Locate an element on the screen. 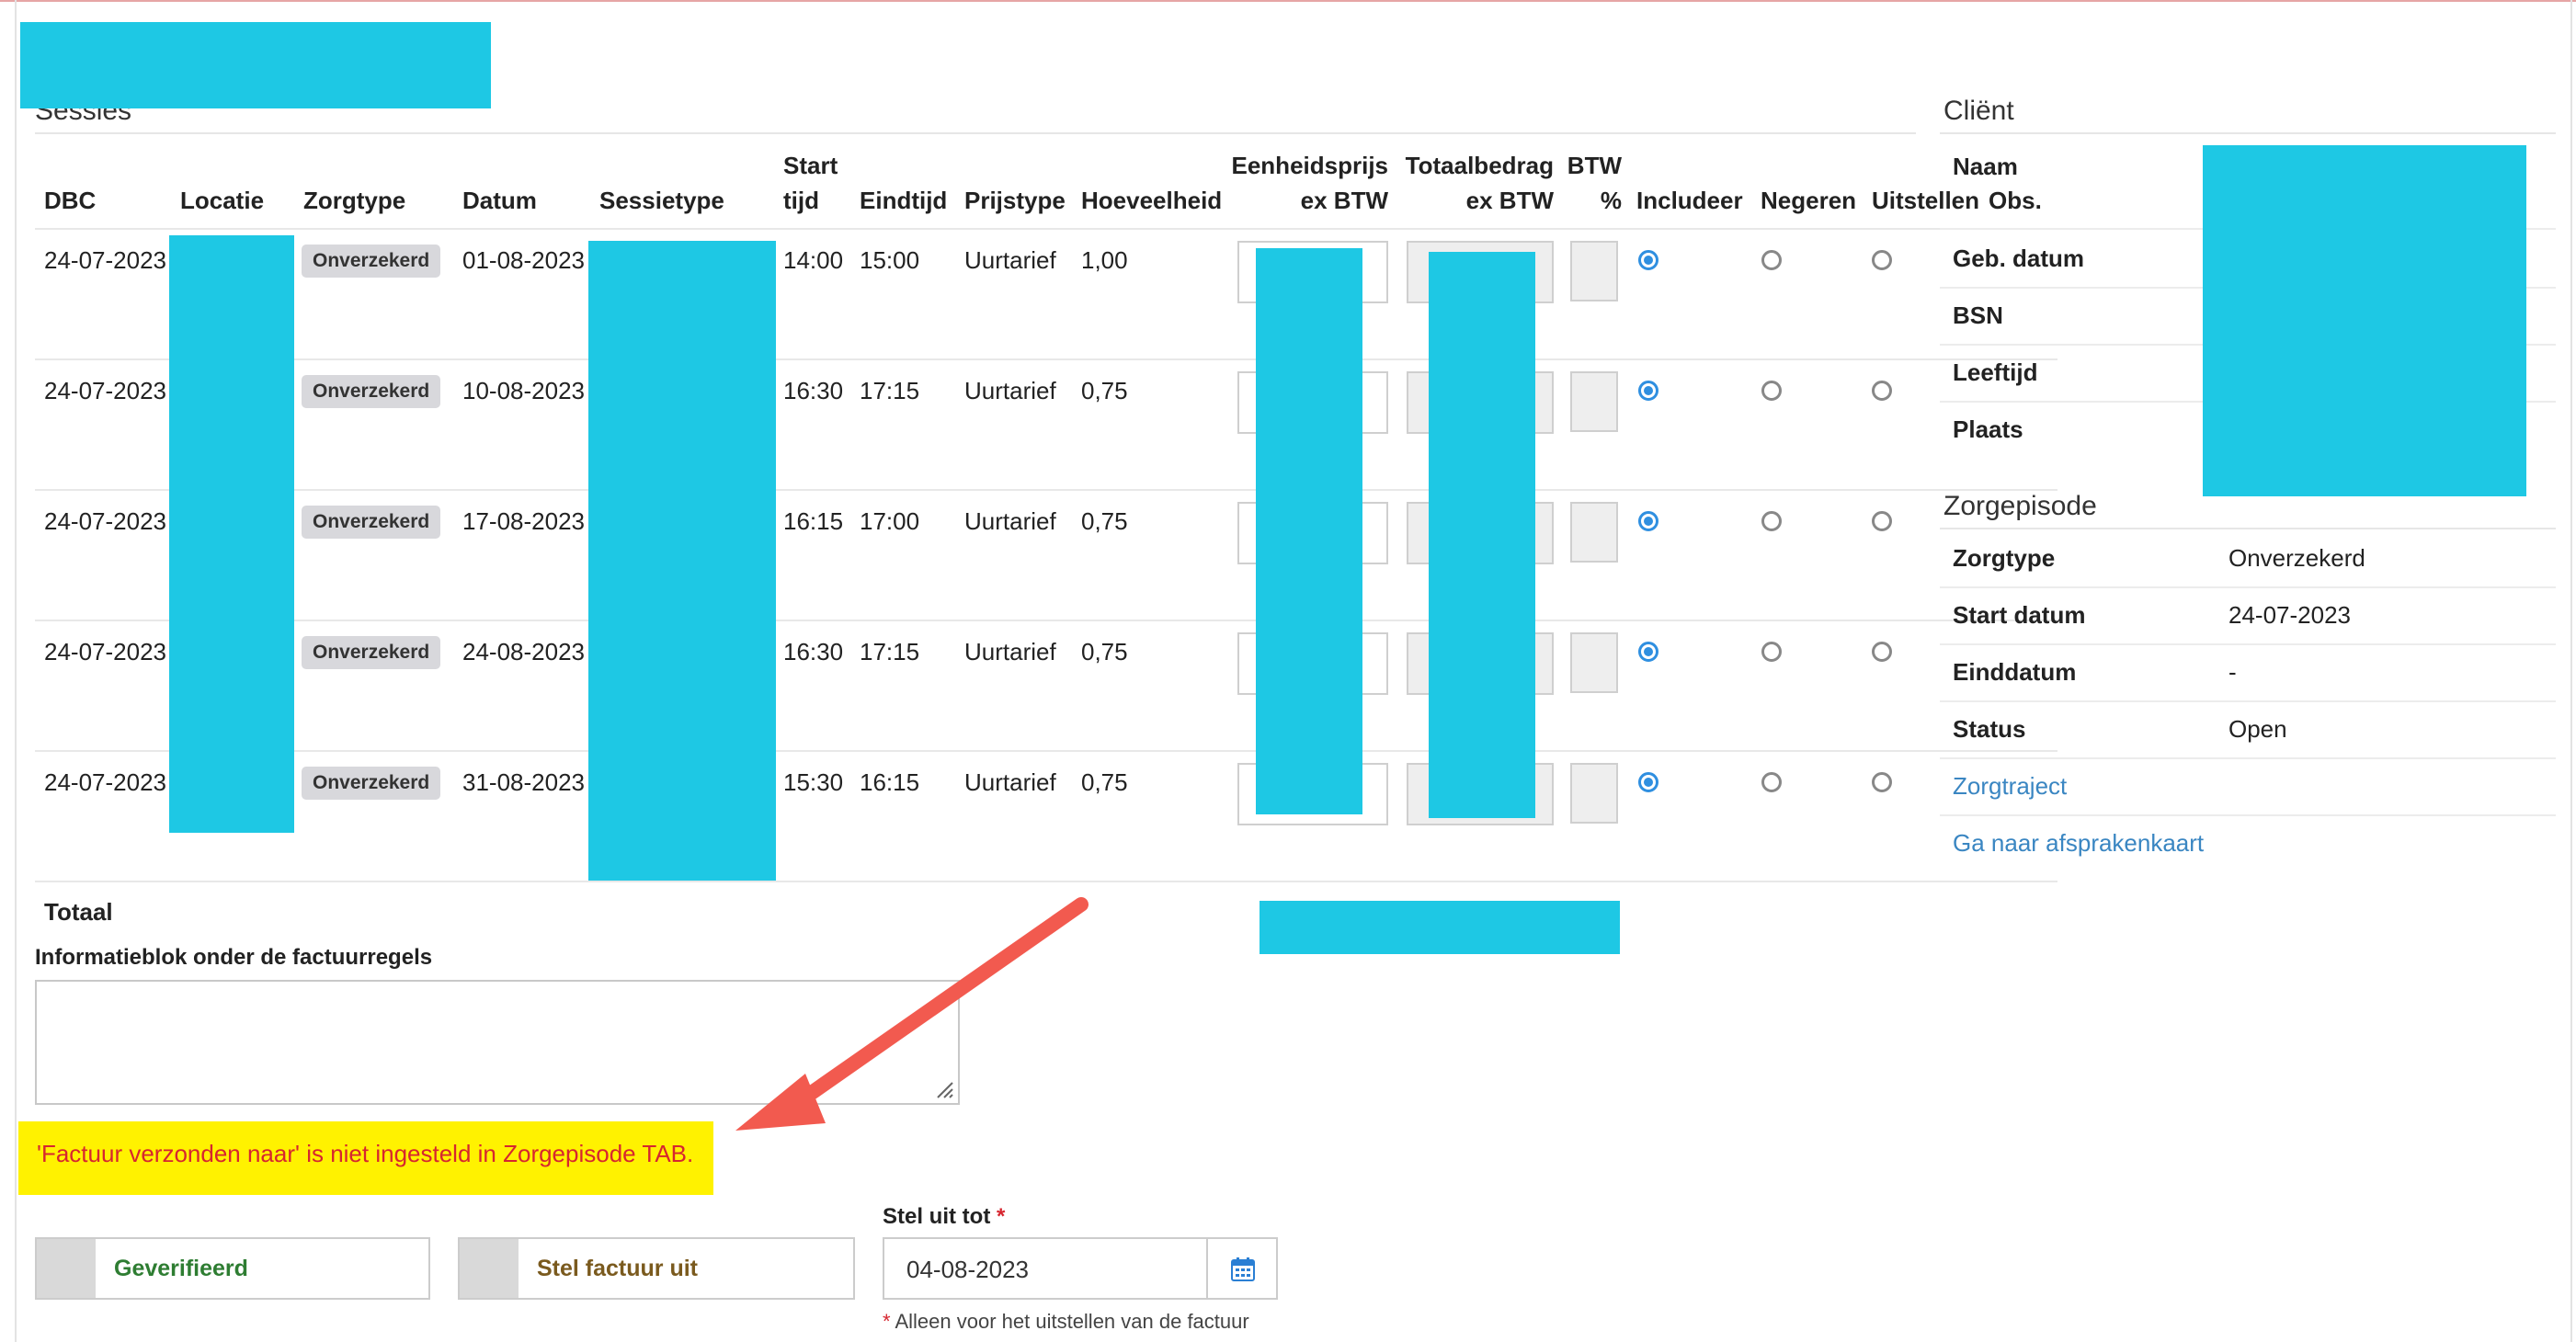 Image resolution: width=2576 pixels, height=1342 pixels. redacted-sessietype-column is located at coordinates (682, 561).